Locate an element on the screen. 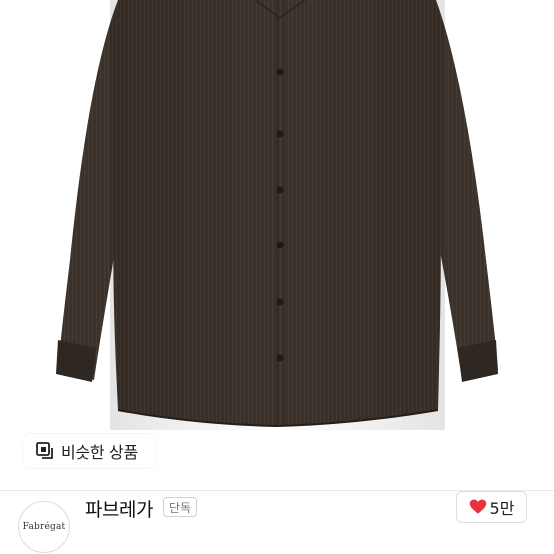 This screenshot has width=554, height=554. shop-logo: Fabrégat is located at coordinates (44, 527).